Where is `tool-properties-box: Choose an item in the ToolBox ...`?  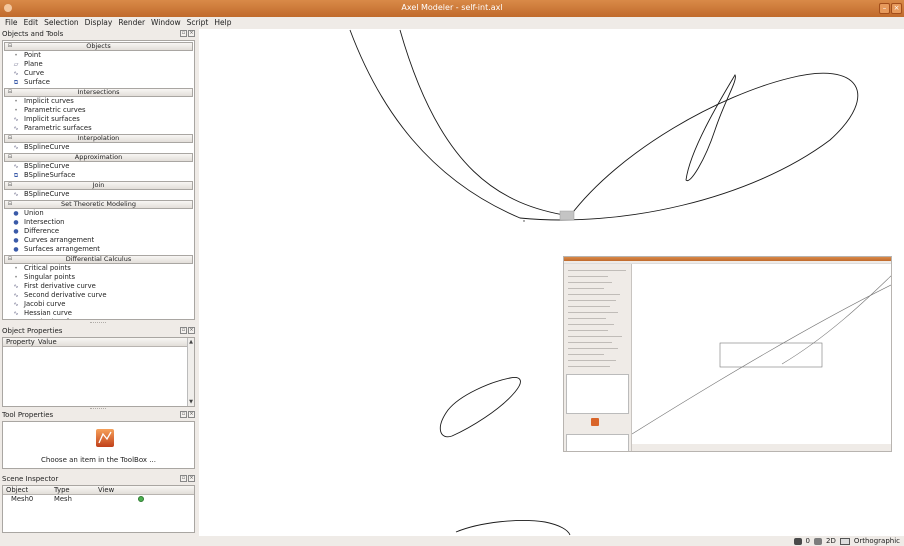 tool-properties-box: Choose an item in the ToolBox ... is located at coordinates (98, 445).